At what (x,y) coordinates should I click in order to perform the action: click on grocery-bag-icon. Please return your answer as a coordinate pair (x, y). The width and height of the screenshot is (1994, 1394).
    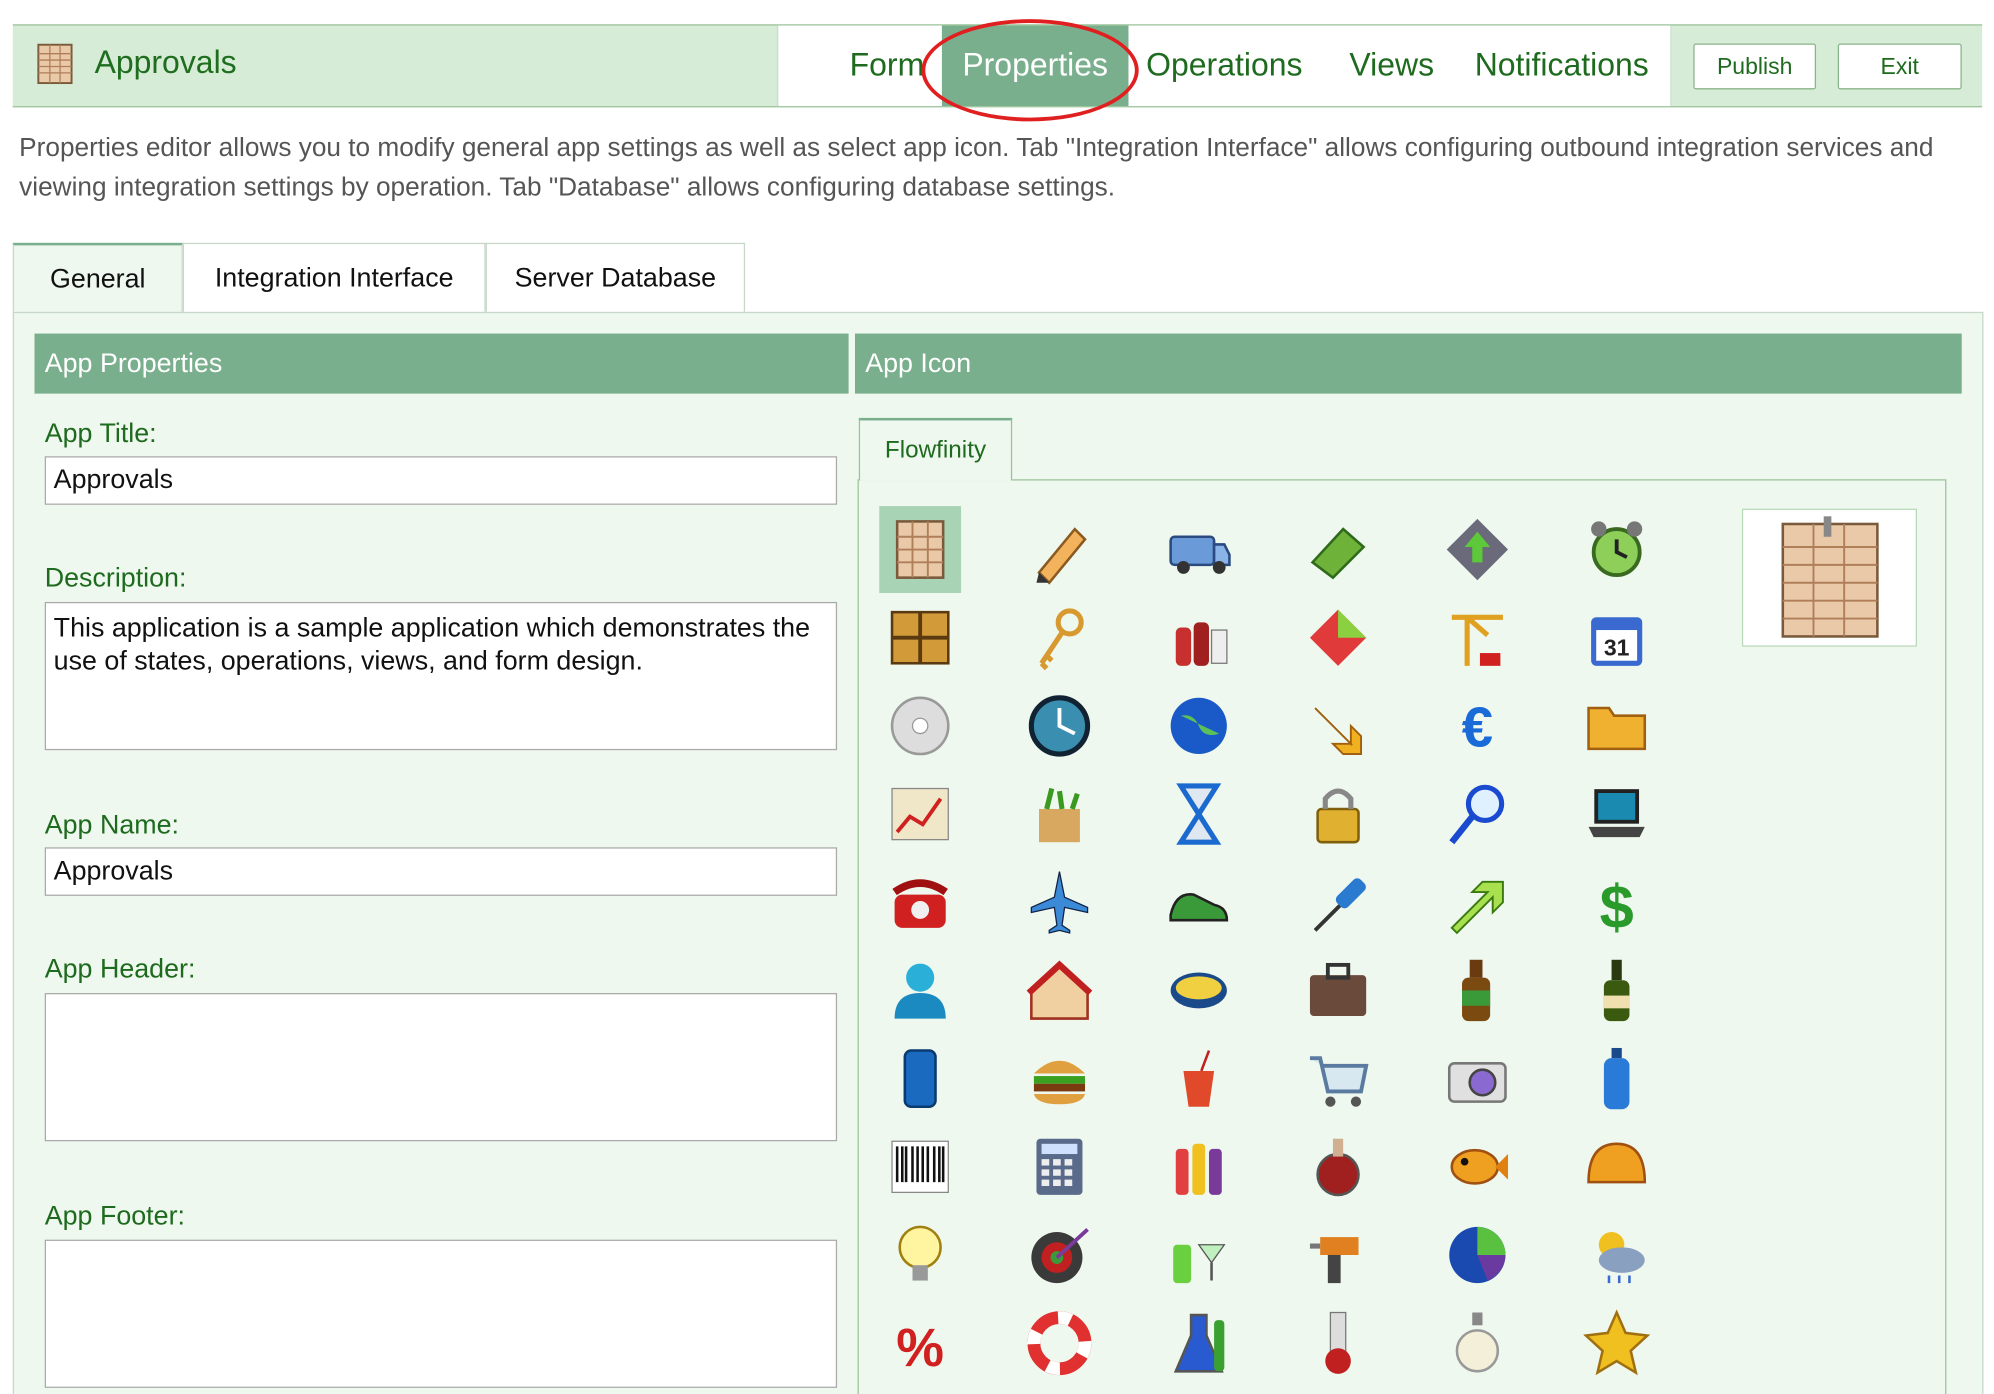
    Looking at the image, I should click on (1059, 815).